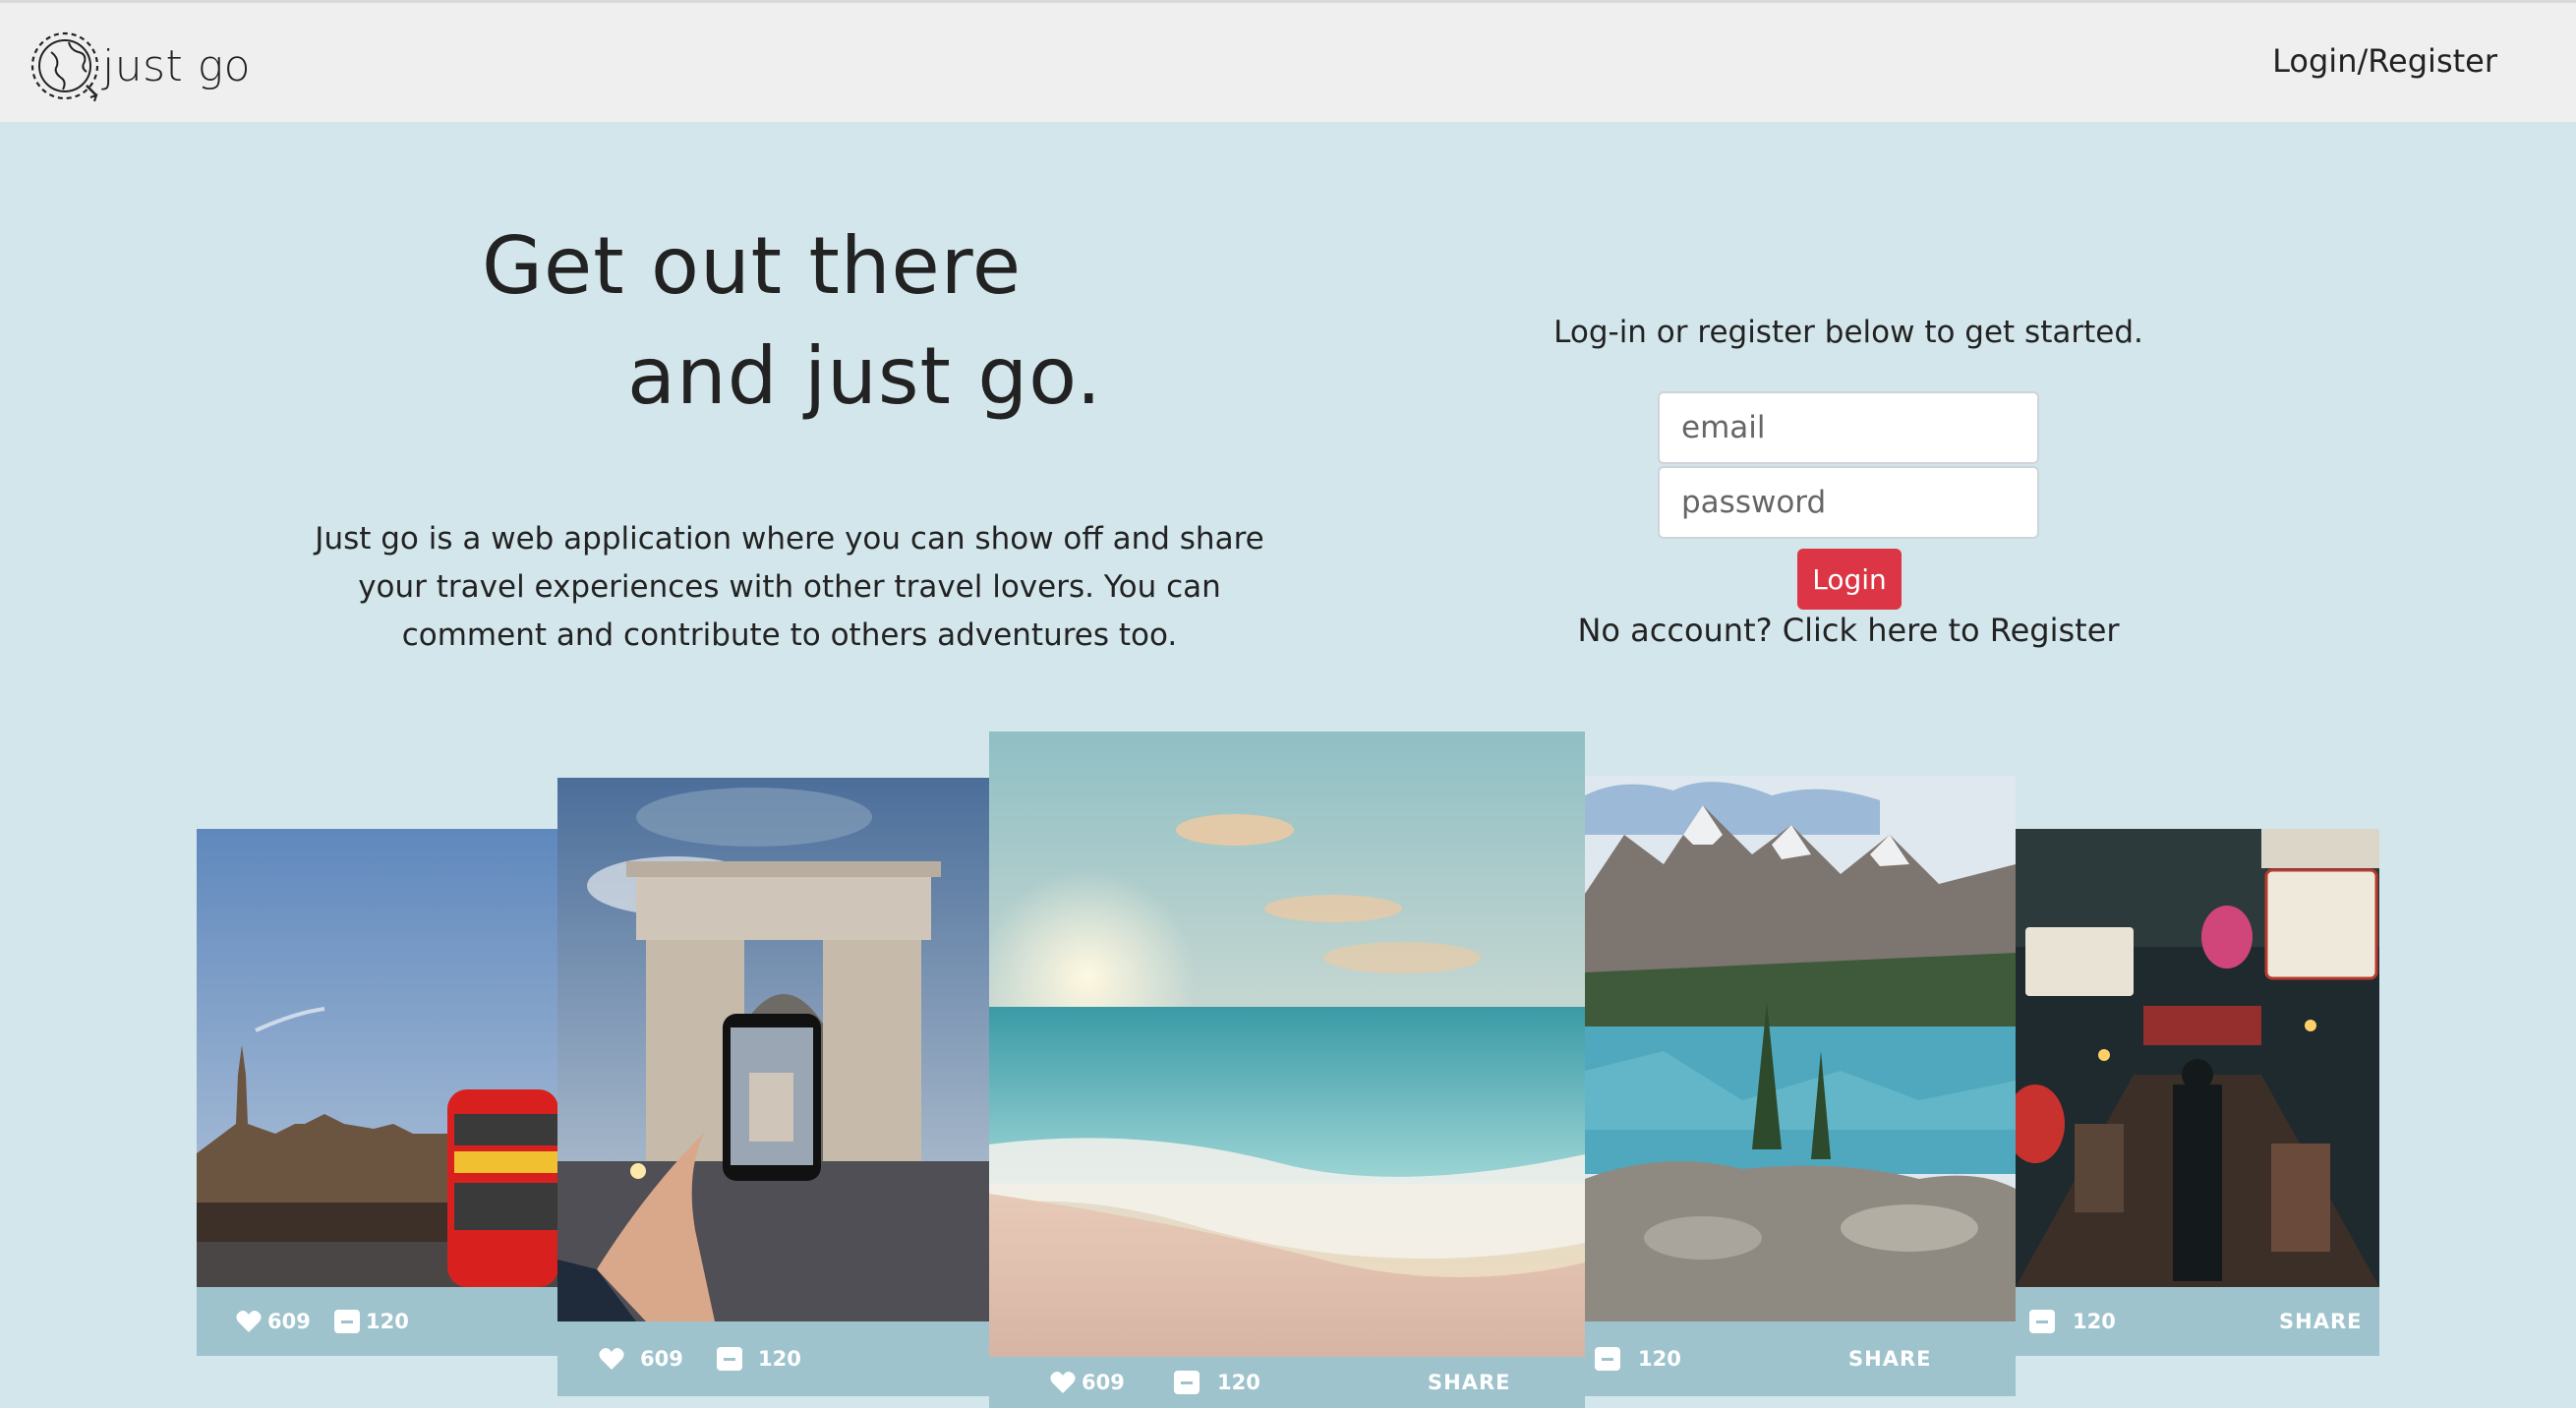  What do you see at coordinates (1849, 579) in the screenshot?
I see `login-button: Login` at bounding box center [1849, 579].